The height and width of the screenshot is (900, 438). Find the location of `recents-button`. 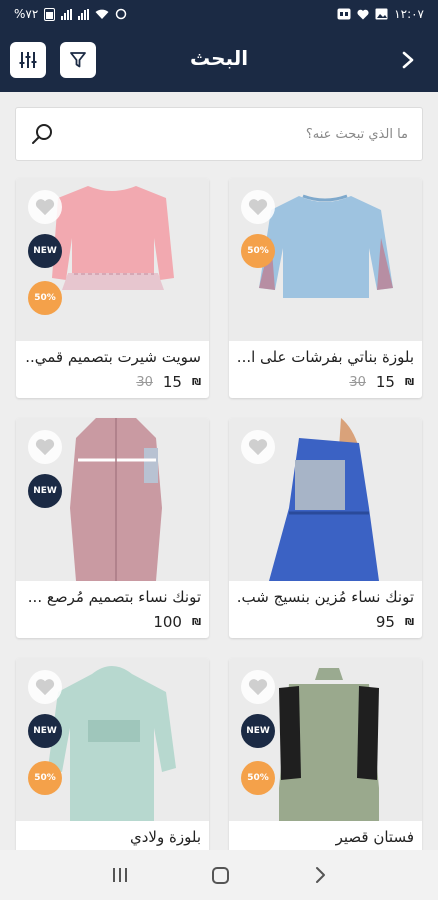

recents-button is located at coordinates (119, 875).